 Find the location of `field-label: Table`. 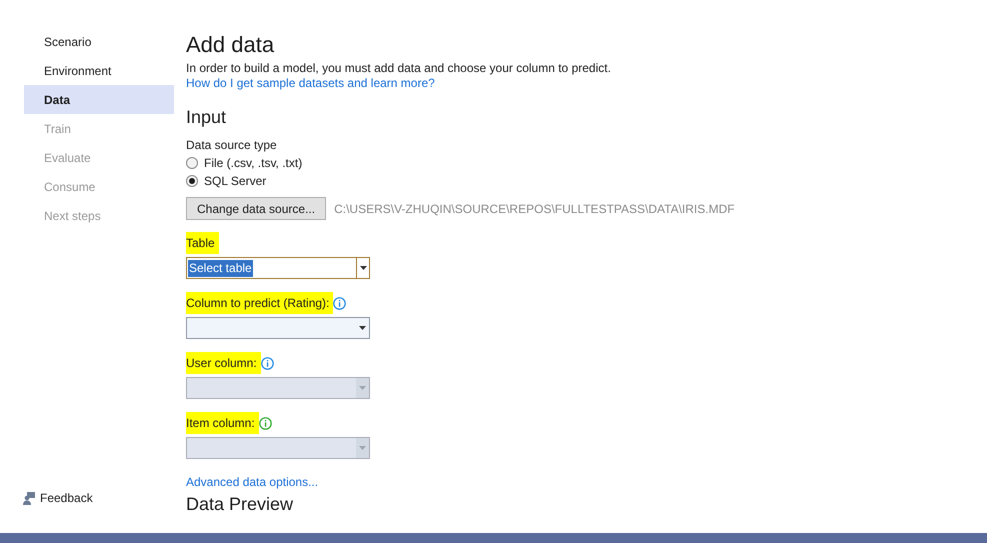

field-label: Table is located at coordinates (202, 243).